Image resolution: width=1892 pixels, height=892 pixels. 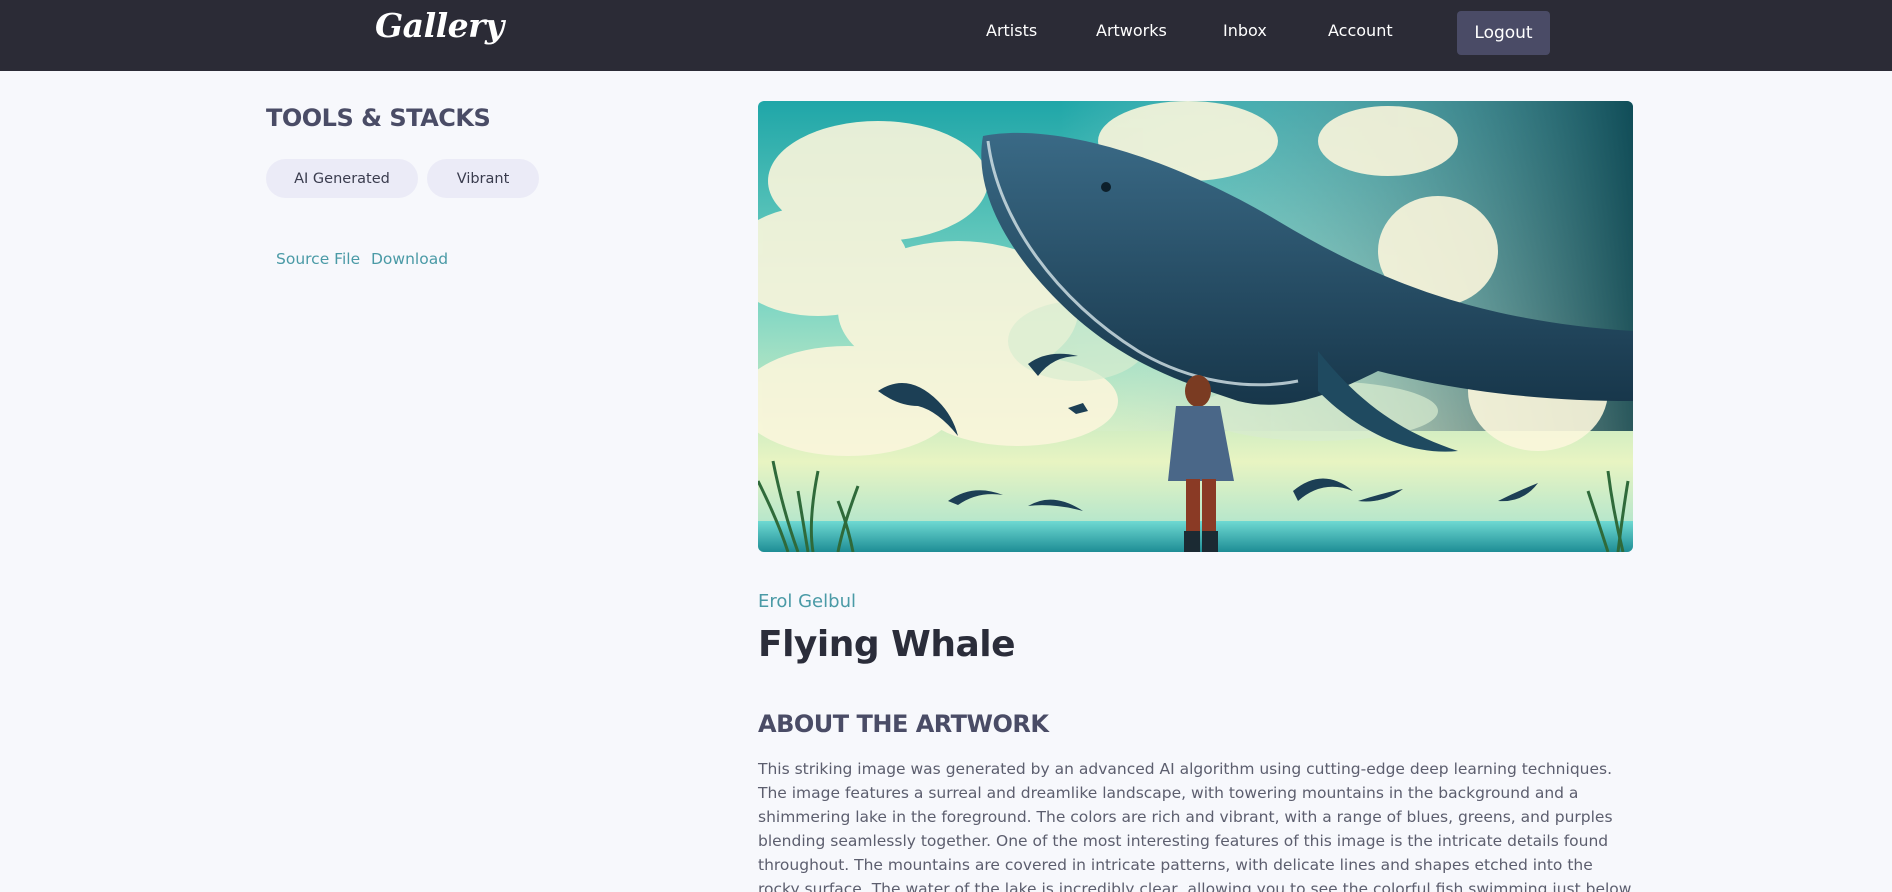 I want to click on download-link: Download, so click(x=409, y=259).